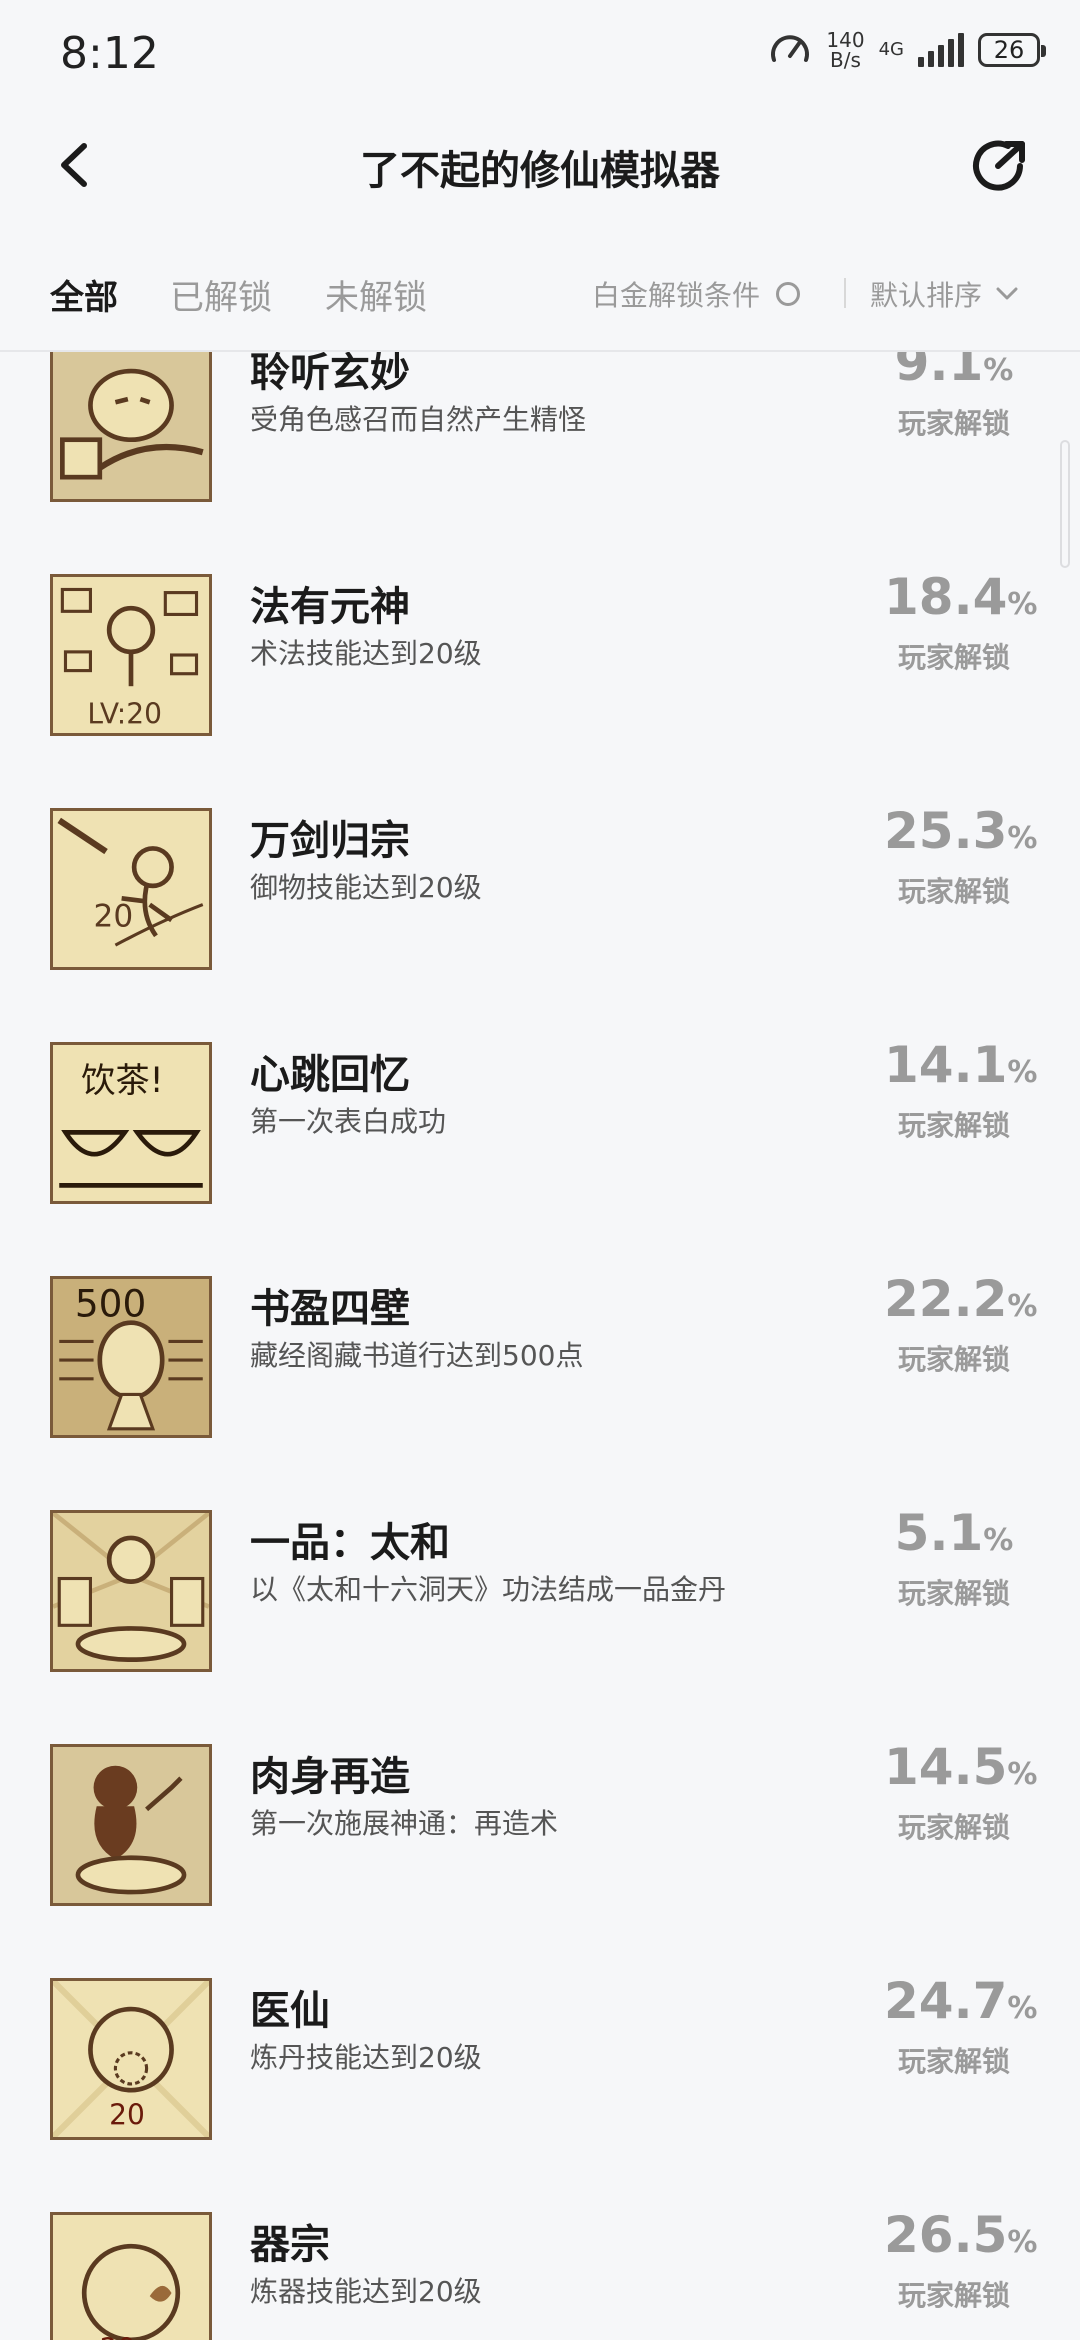  I want to click on unlock-rate: 25.3% 玩家解锁, so click(960, 858).